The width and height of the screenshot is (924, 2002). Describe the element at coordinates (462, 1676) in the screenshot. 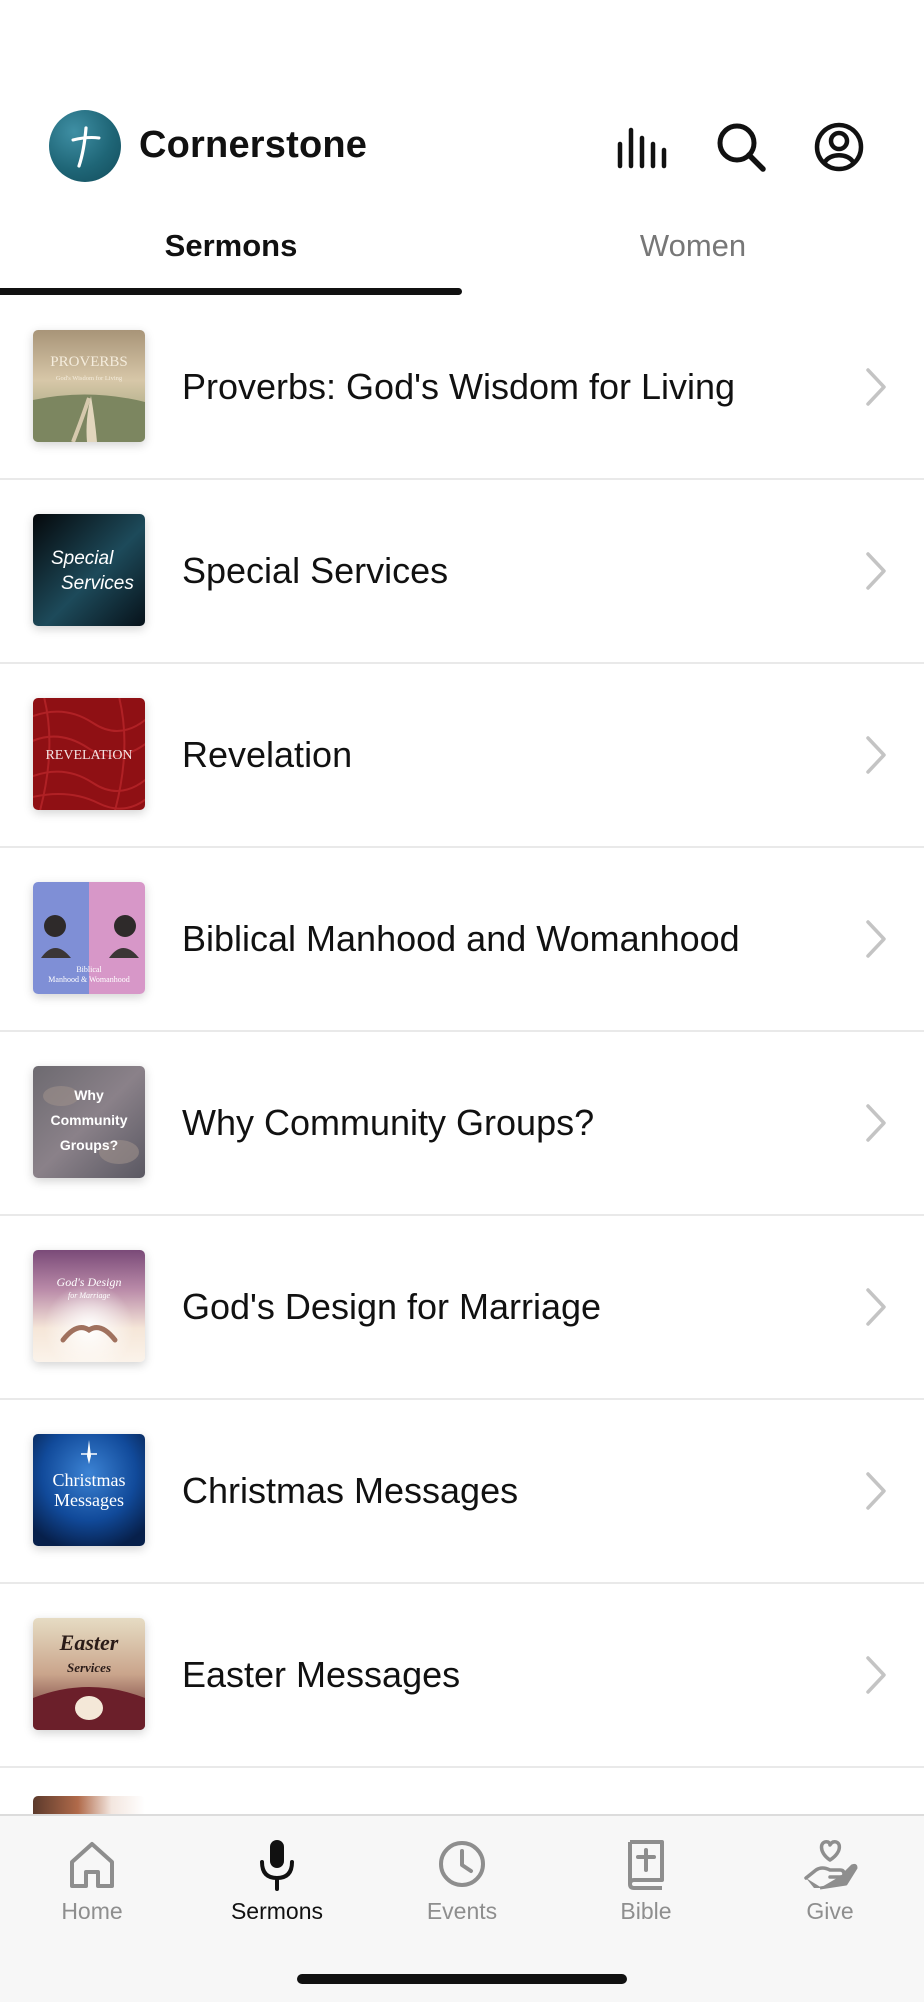

I see `list-item: Easter Services Easter Messages` at that location.